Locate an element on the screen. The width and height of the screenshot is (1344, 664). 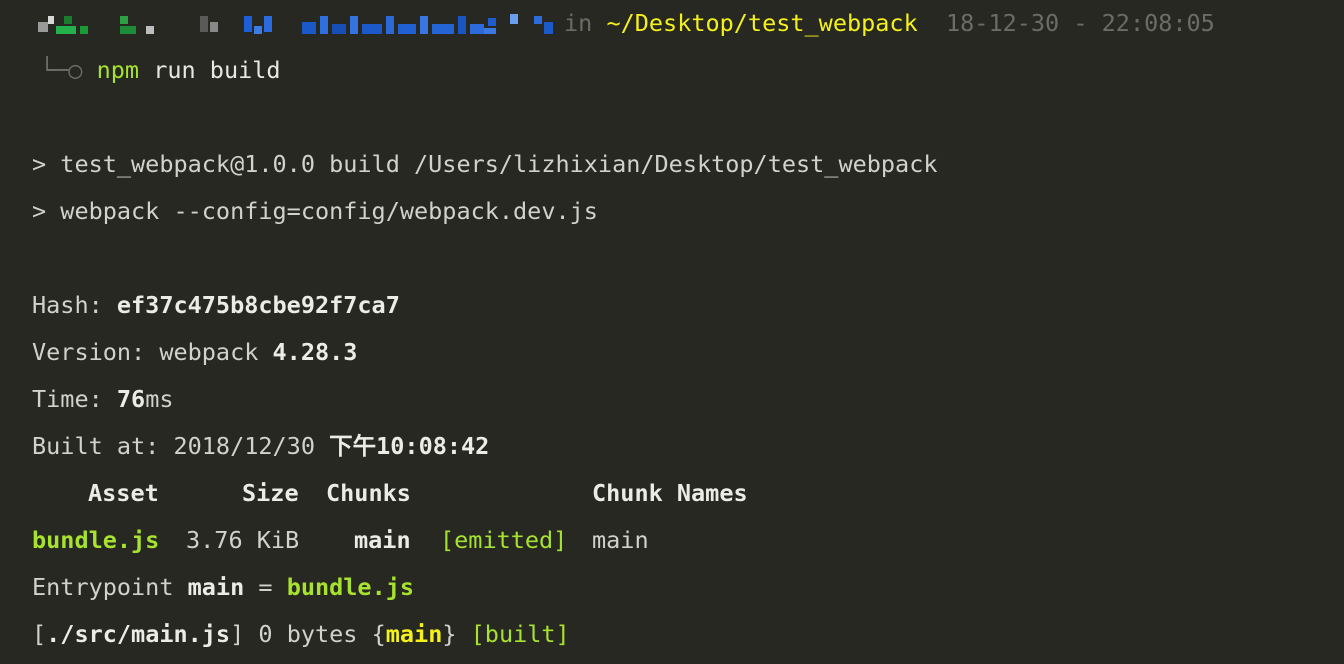
script-line-2: > webpack --config=config/webpack.dev.js is located at coordinates (315, 211).